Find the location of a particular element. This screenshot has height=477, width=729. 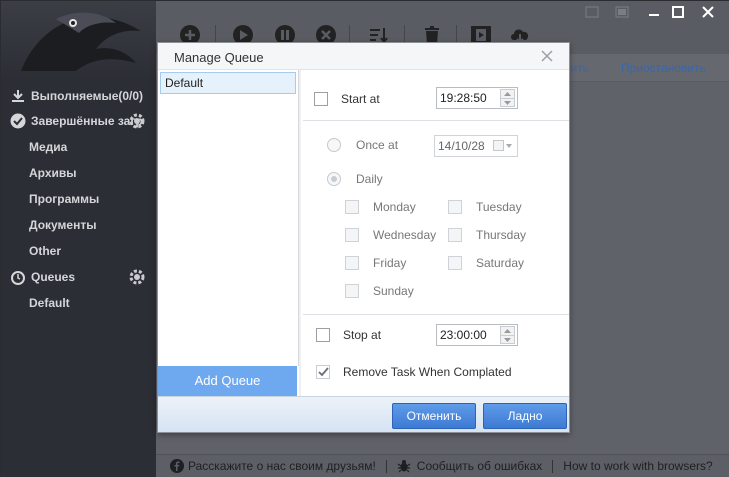

sidebar-item-programs: Программы is located at coordinates (78, 199).